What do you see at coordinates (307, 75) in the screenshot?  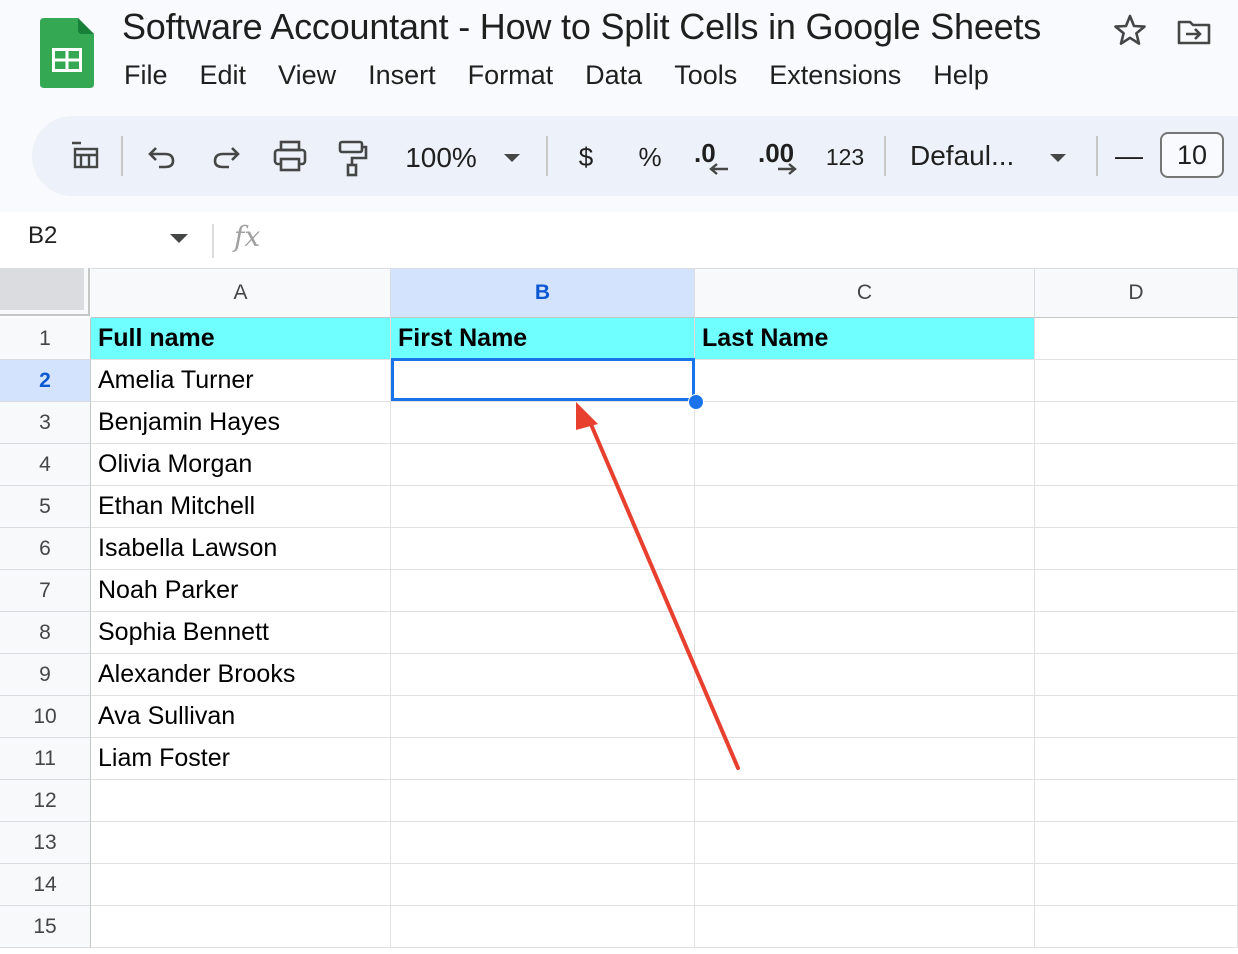 I see `menu-view: View` at bounding box center [307, 75].